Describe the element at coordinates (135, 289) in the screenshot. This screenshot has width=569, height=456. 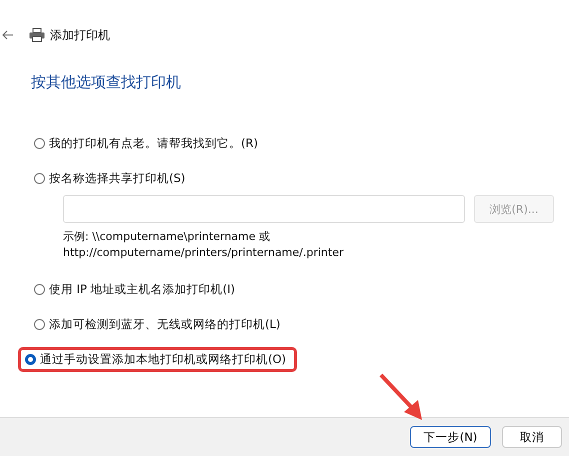
I see `radio-option: 使用 IP 地址或主机名添加打印机(I)` at that location.